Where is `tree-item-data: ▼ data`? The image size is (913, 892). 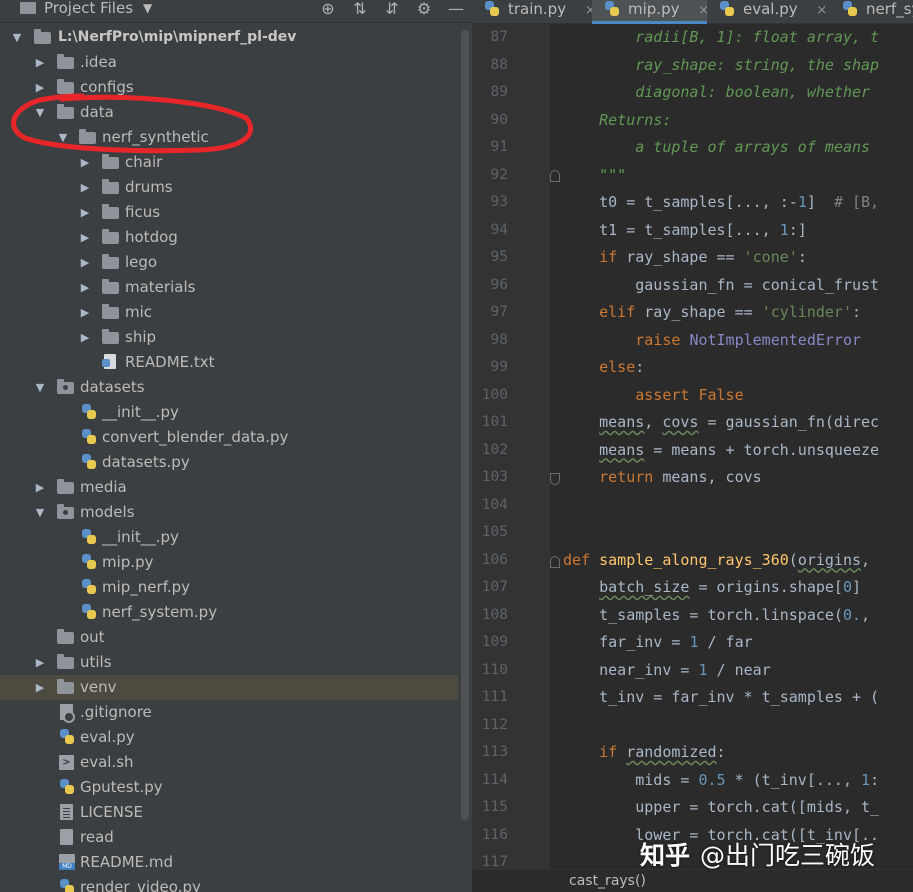
tree-item-data: ▼ data is located at coordinates (229, 112).